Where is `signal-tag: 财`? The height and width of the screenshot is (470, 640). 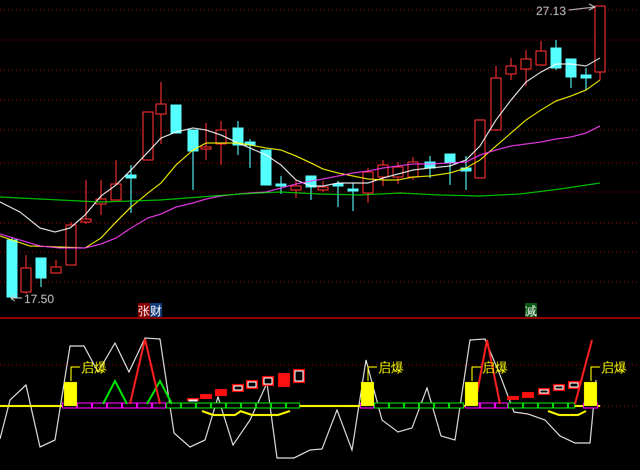 signal-tag: 财 is located at coordinates (156, 310).